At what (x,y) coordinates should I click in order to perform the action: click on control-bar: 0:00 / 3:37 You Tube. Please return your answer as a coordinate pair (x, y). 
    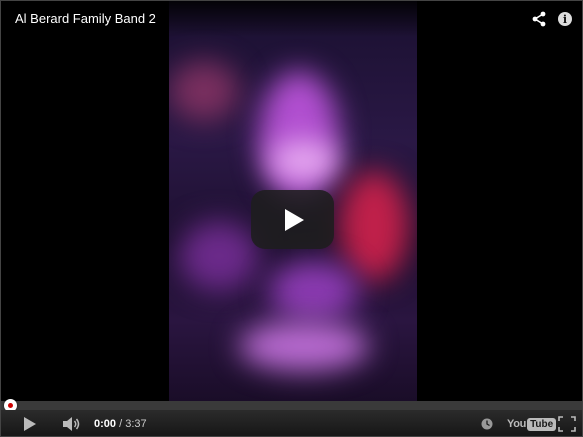
    Looking at the image, I should click on (291, 423).